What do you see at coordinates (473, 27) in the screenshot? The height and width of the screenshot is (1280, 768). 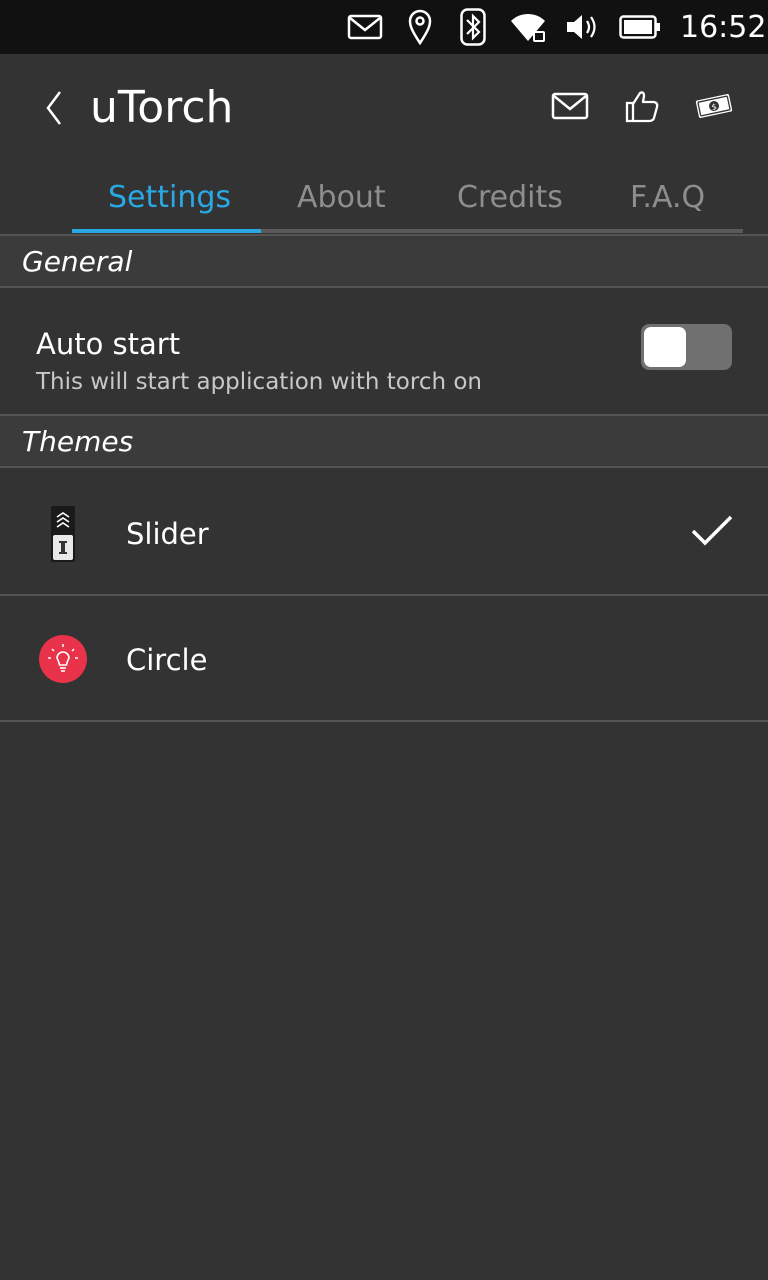 I see `bluetooth-icon` at bounding box center [473, 27].